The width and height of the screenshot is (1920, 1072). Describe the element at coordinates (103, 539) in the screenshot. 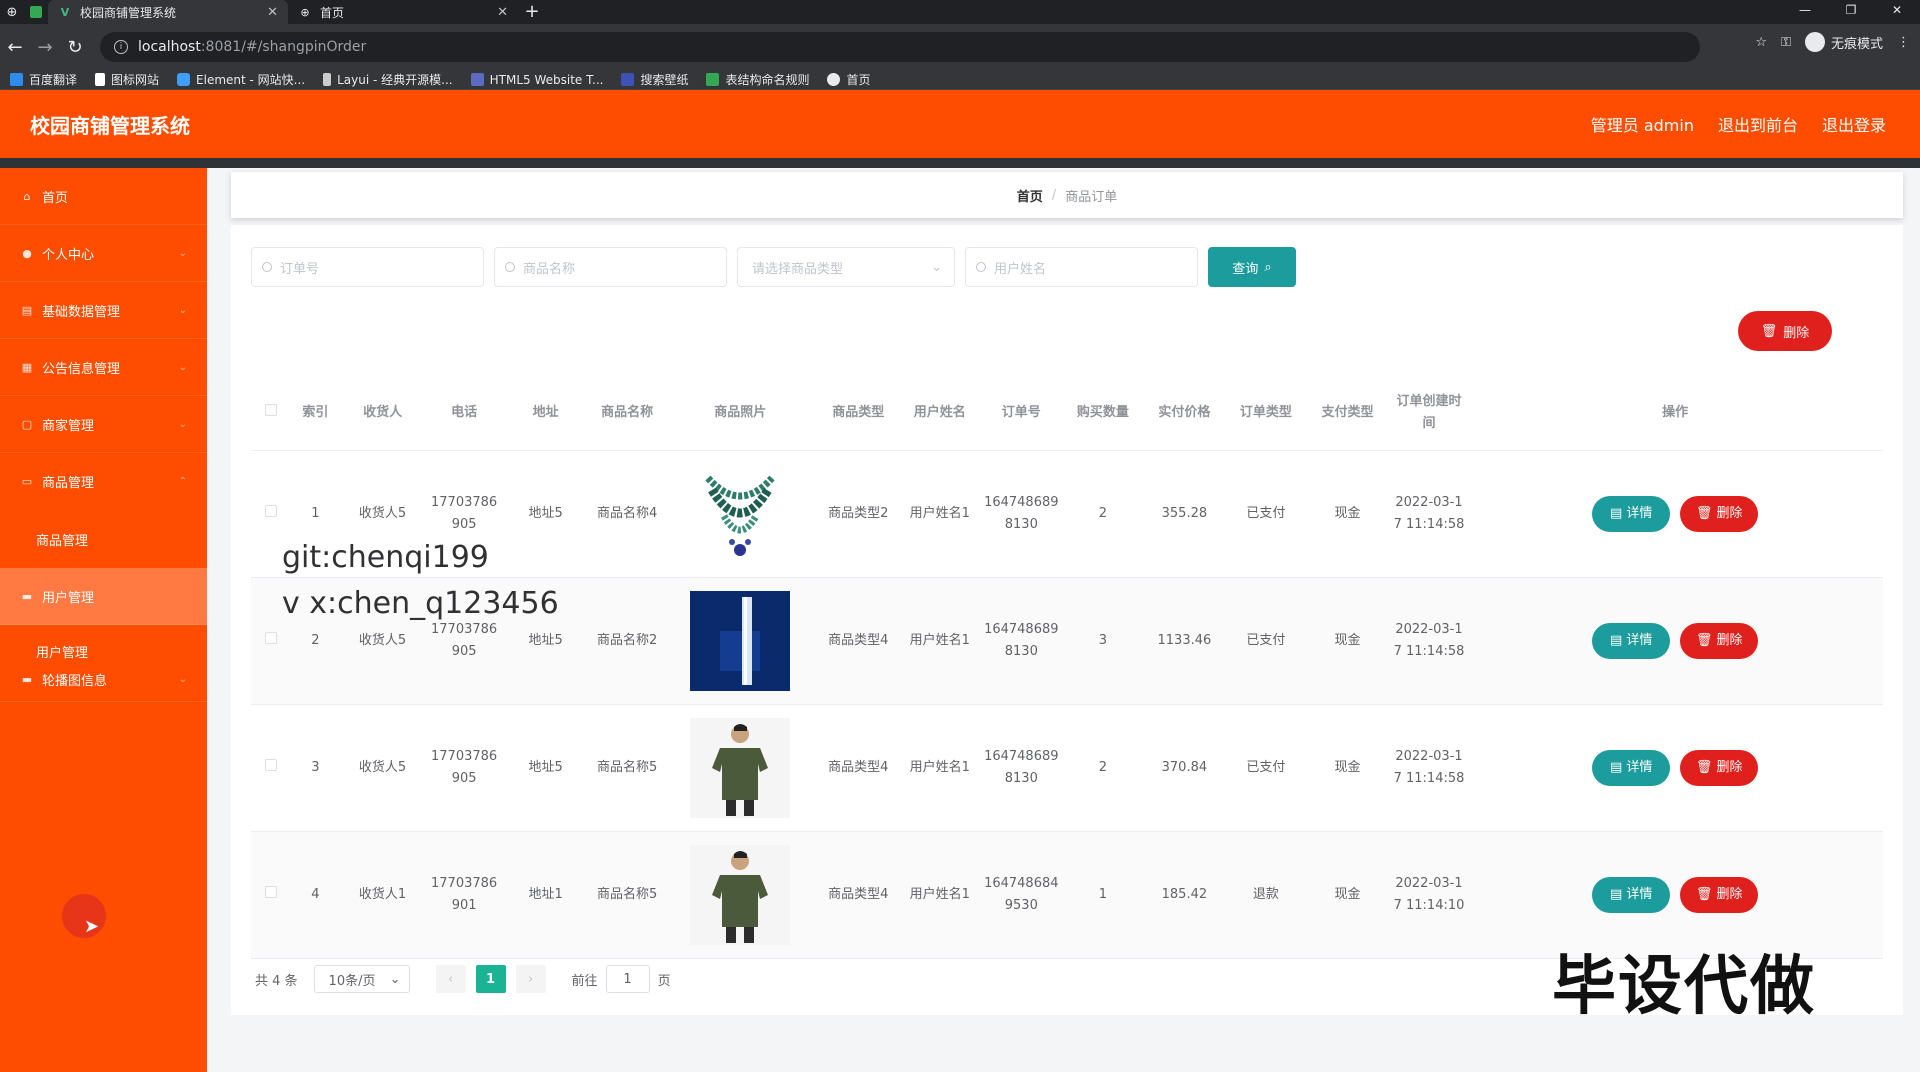

I see `sidebar-subitem-goods: 商品管理` at that location.